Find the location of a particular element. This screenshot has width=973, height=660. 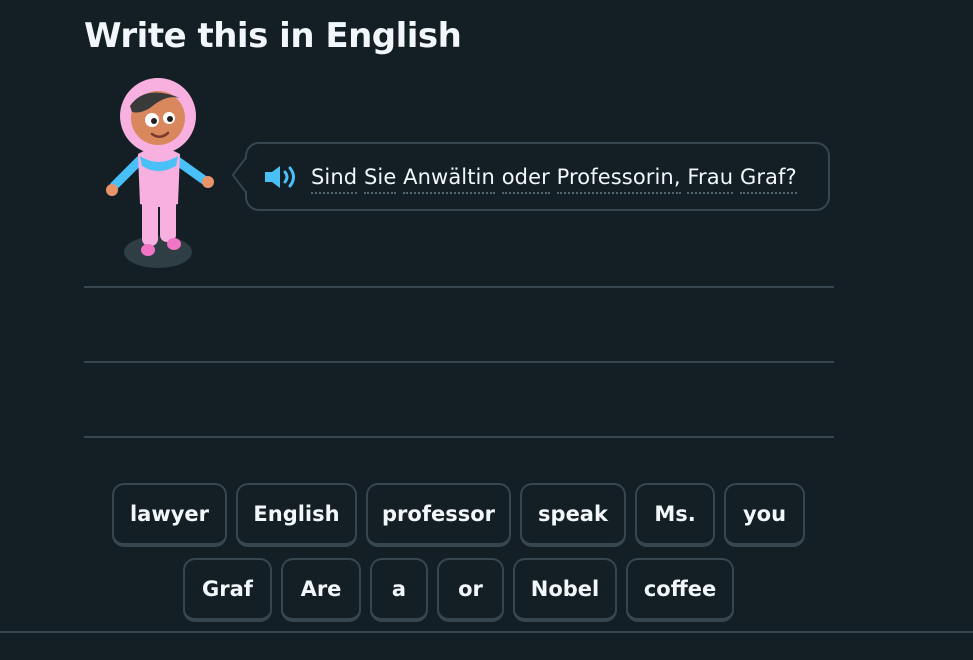

prompt-word: Anwältin is located at coordinates (449, 179).